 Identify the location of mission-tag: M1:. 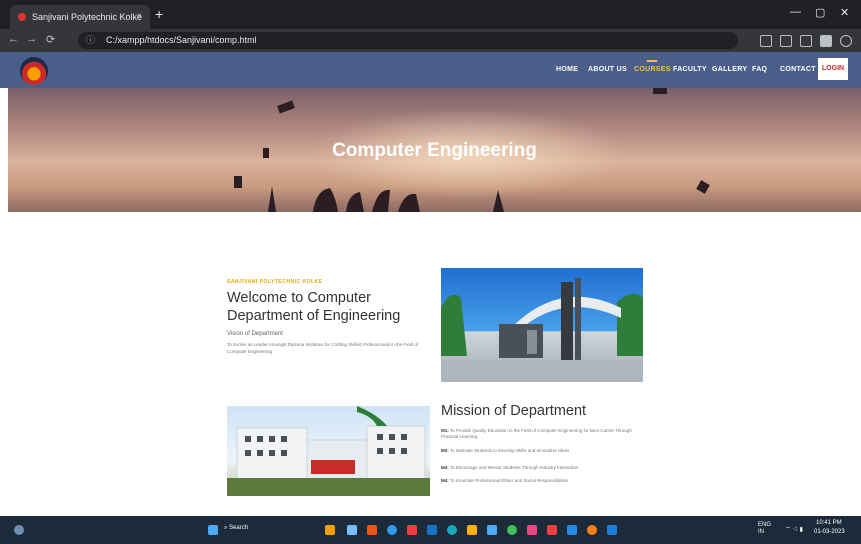
(445, 430).